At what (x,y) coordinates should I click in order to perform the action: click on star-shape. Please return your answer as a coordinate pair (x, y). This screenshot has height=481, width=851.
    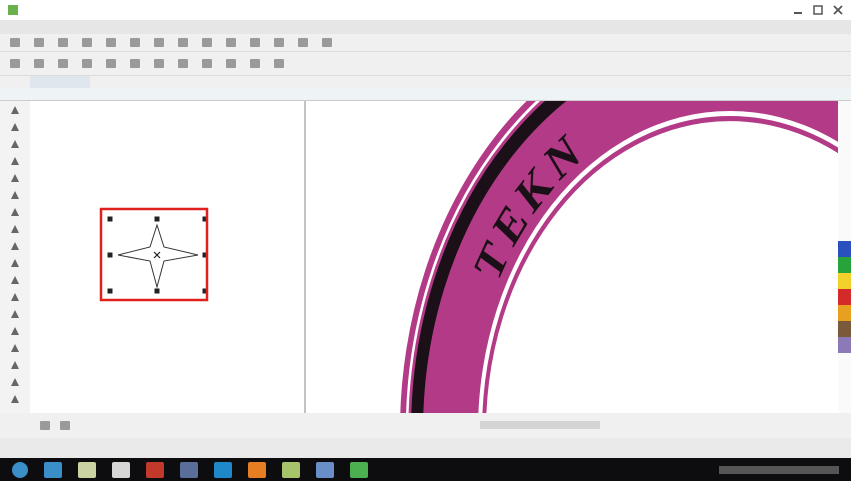
    Looking at the image, I should click on (158, 256).